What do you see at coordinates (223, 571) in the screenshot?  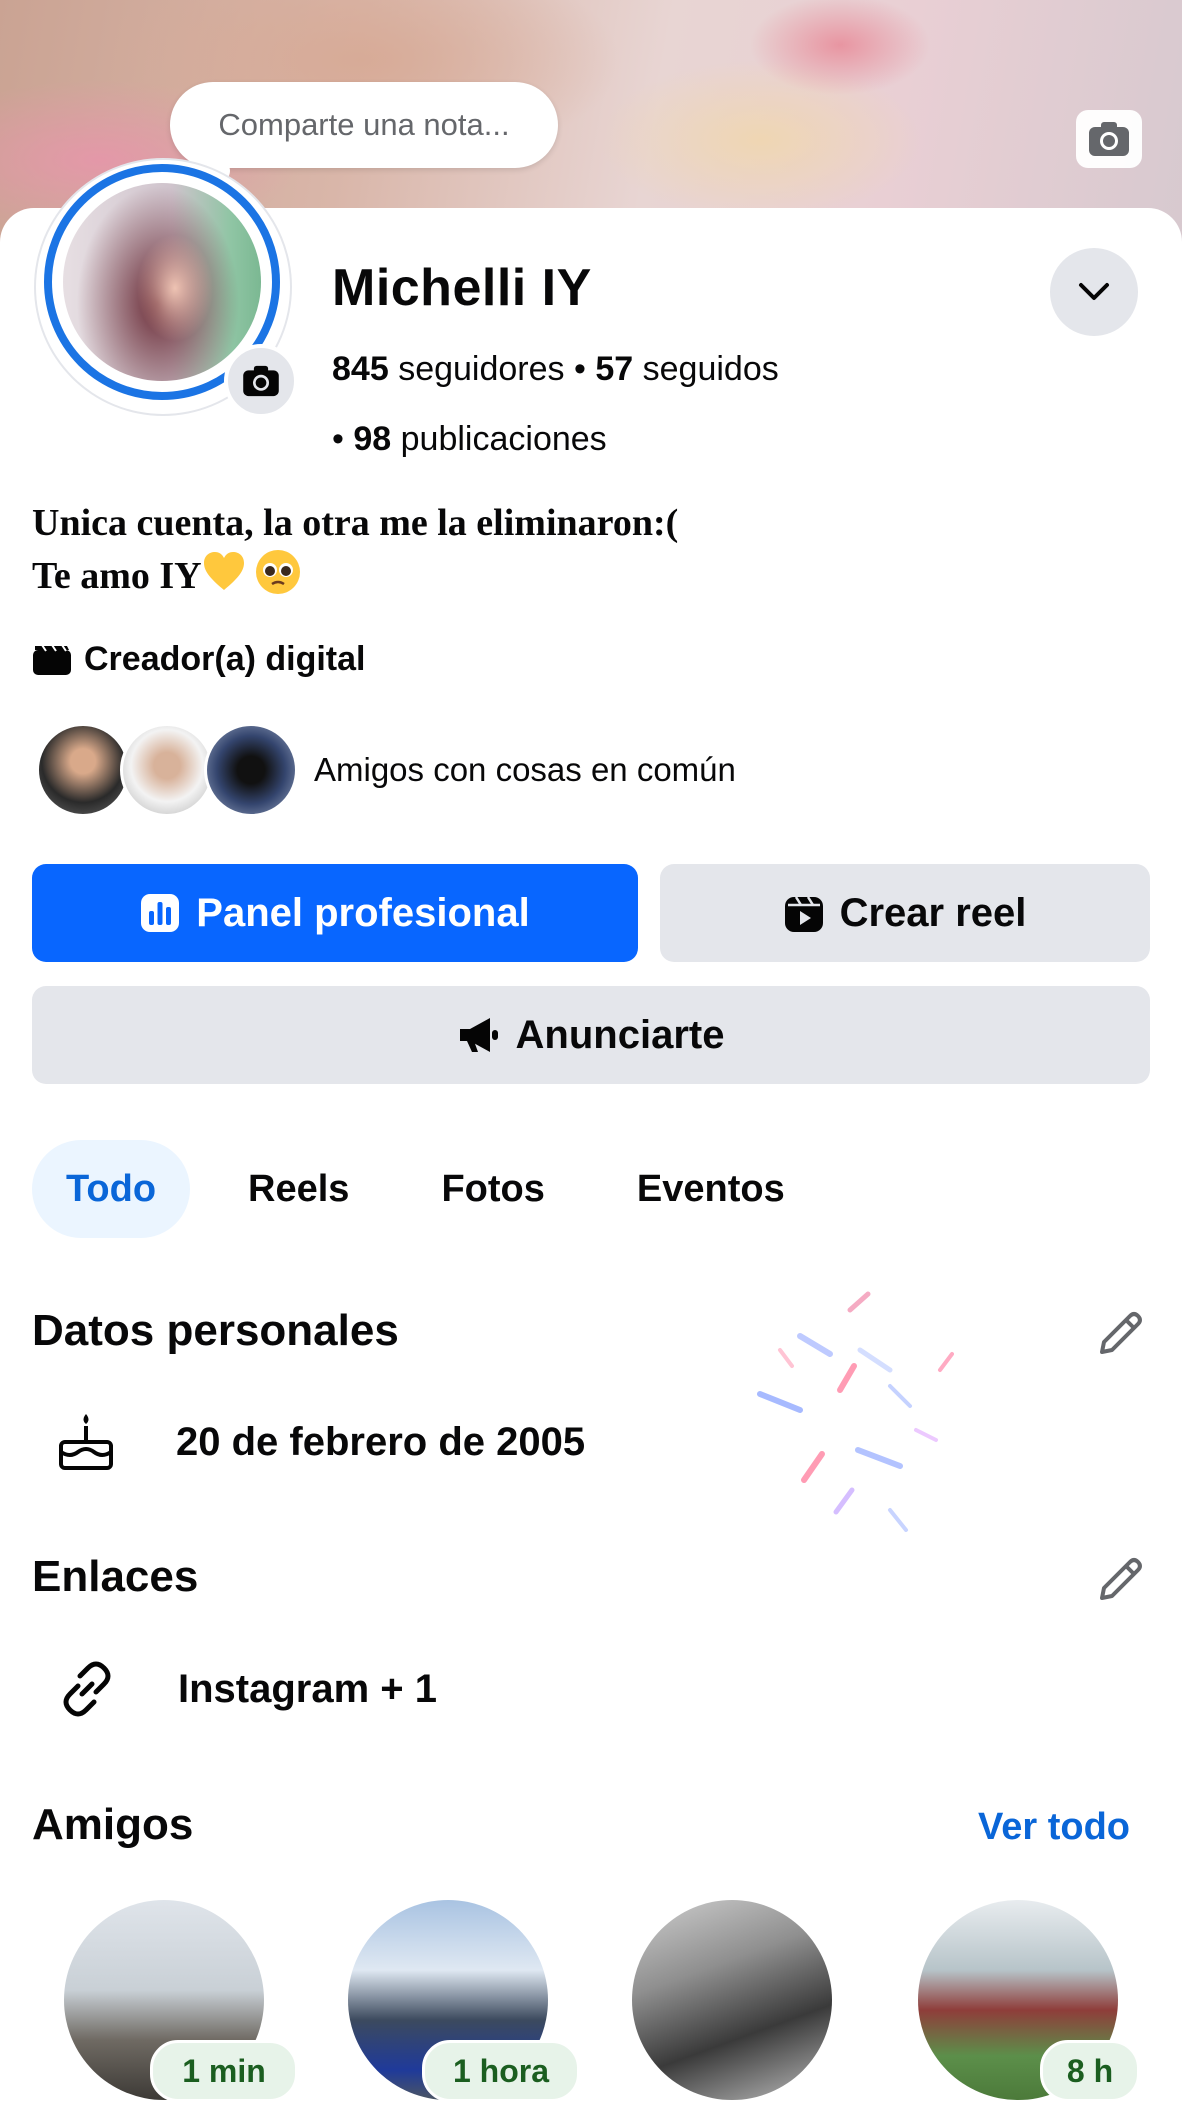 I see `yellow-heart-icon` at bounding box center [223, 571].